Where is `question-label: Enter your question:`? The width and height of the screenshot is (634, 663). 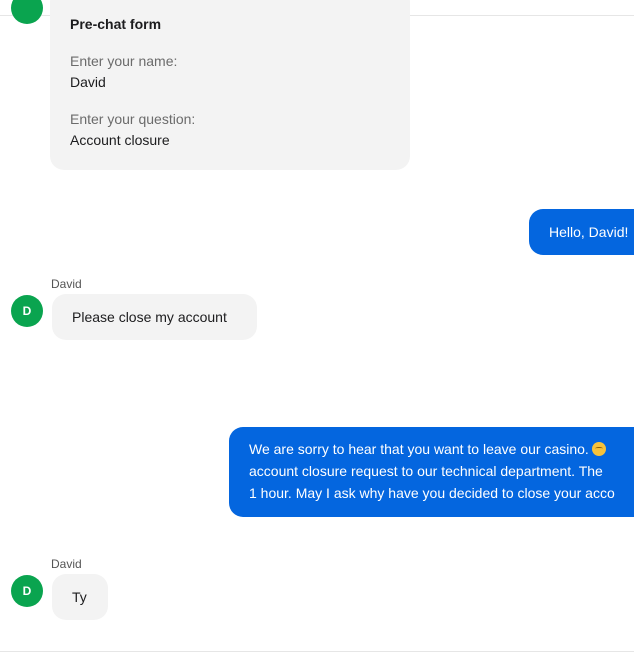 question-label: Enter your question: is located at coordinates (133, 119).